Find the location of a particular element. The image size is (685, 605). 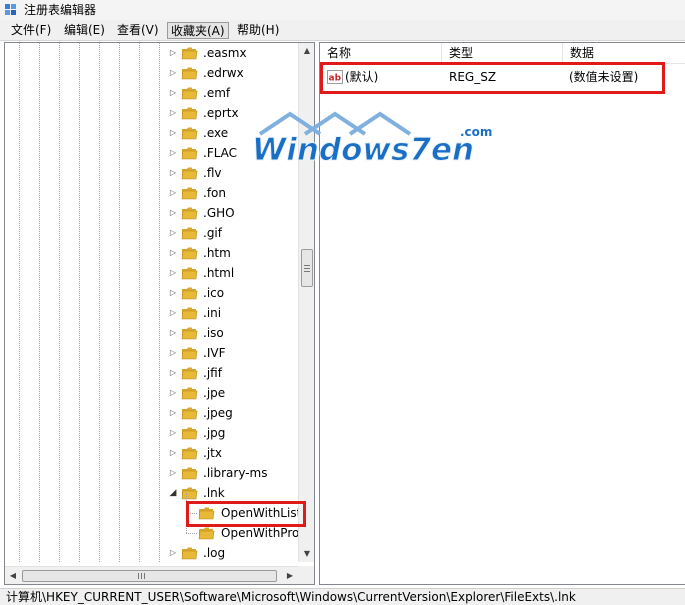

menu-edit: 编辑(E) is located at coordinates (84, 30).